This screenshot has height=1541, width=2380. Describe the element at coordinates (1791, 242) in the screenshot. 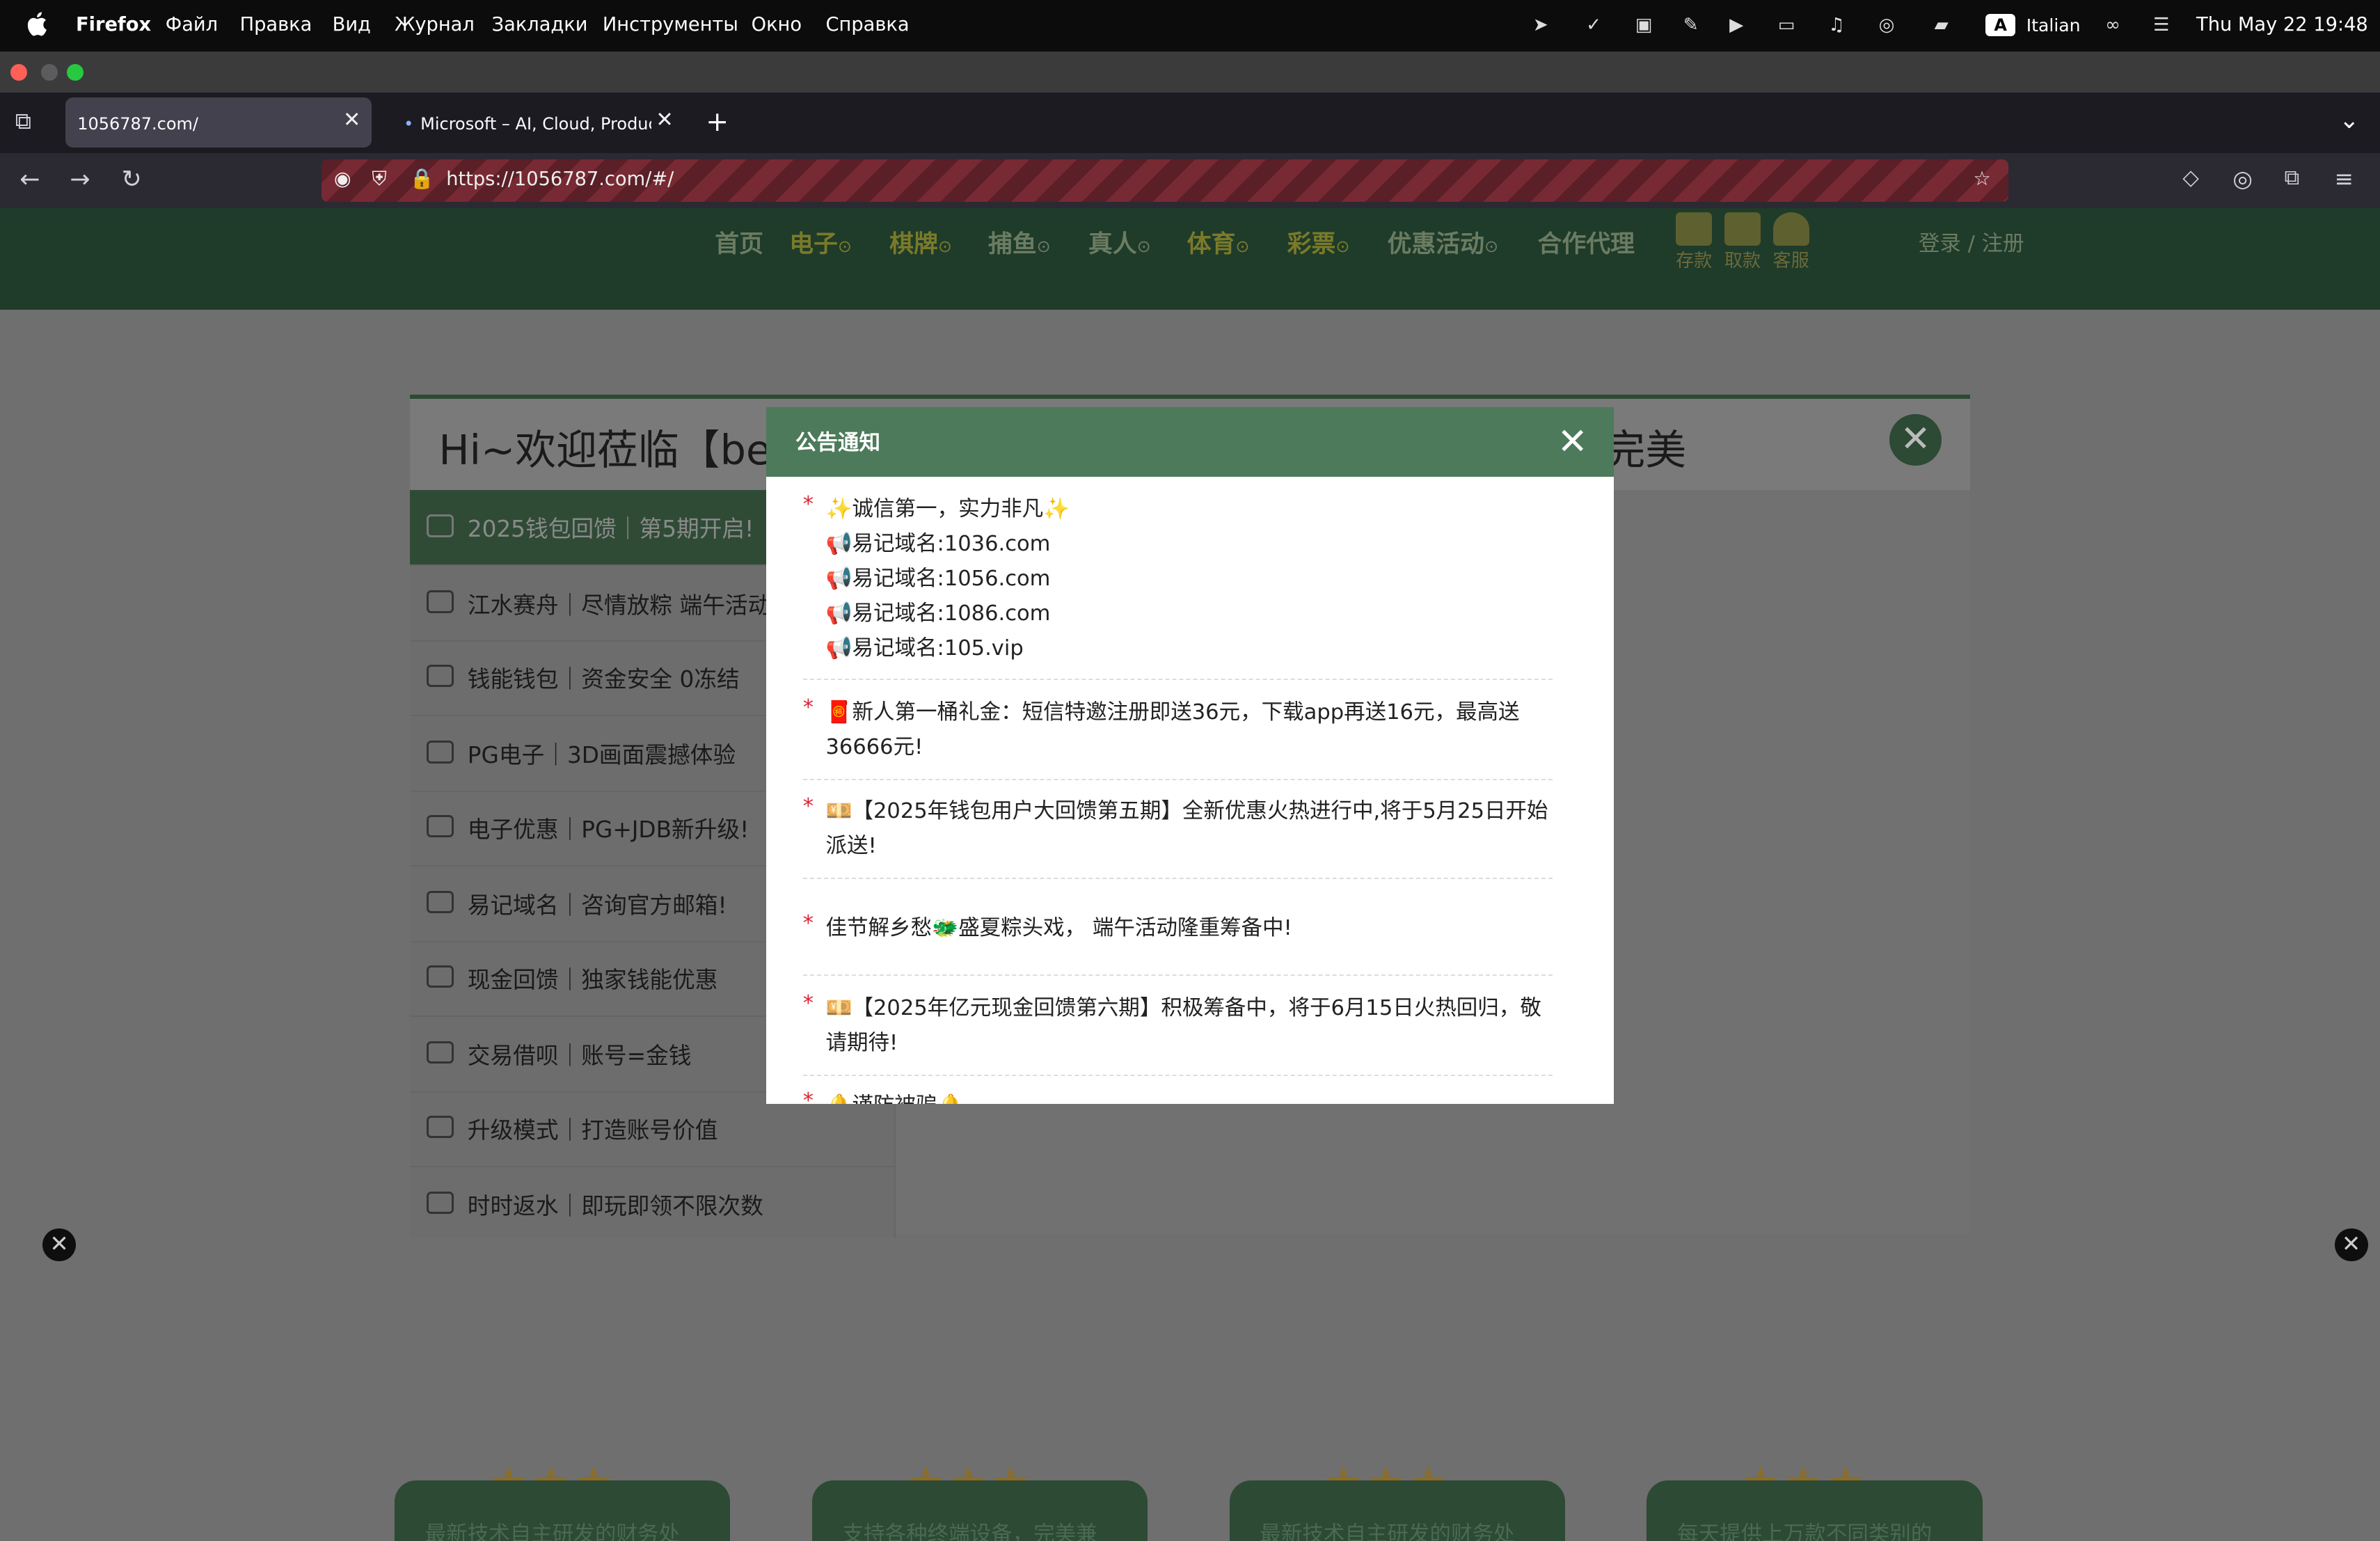

I see `support-button: 客服` at that location.